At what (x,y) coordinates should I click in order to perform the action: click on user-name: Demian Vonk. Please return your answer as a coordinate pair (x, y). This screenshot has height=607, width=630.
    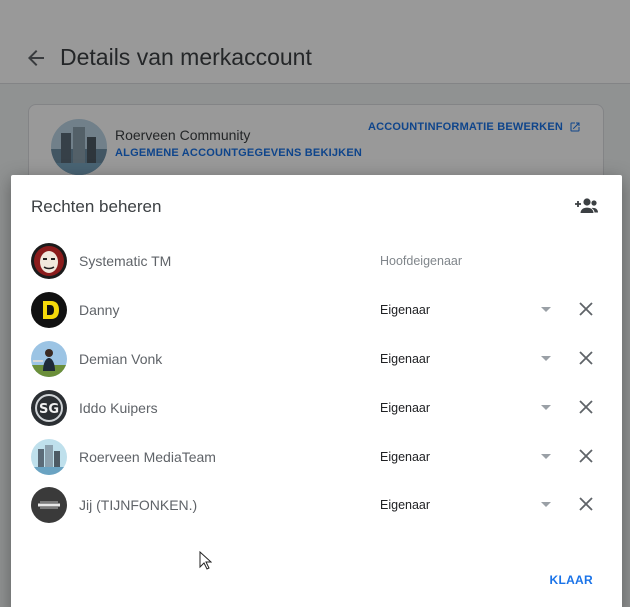
    Looking at the image, I should click on (121, 359).